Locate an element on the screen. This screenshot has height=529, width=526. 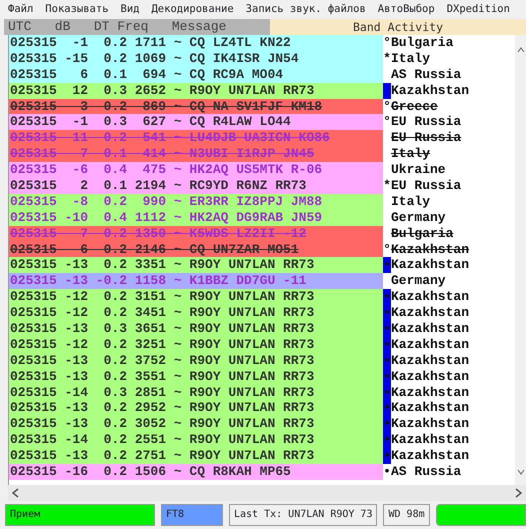
menu-item: Файл is located at coordinates (23, 10).